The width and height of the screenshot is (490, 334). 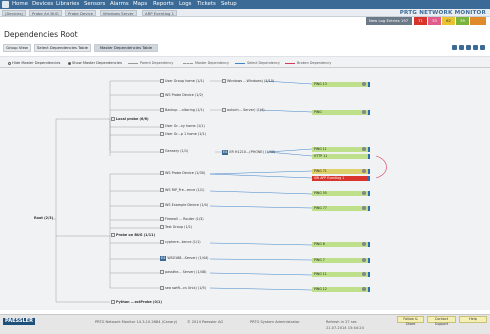 I want to click on zoom-in-icon, so click(x=454, y=47).